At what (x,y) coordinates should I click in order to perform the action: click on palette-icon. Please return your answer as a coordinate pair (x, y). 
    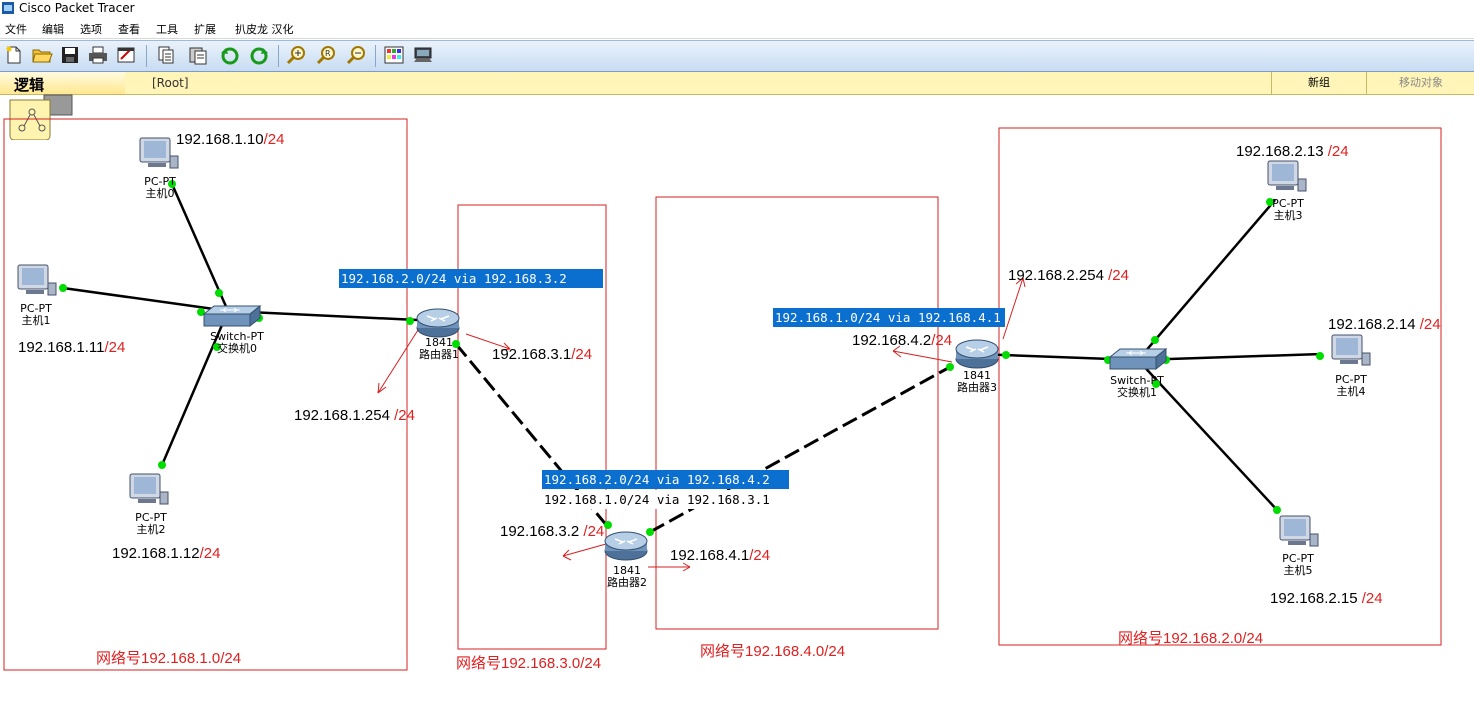
    Looking at the image, I should click on (394, 55).